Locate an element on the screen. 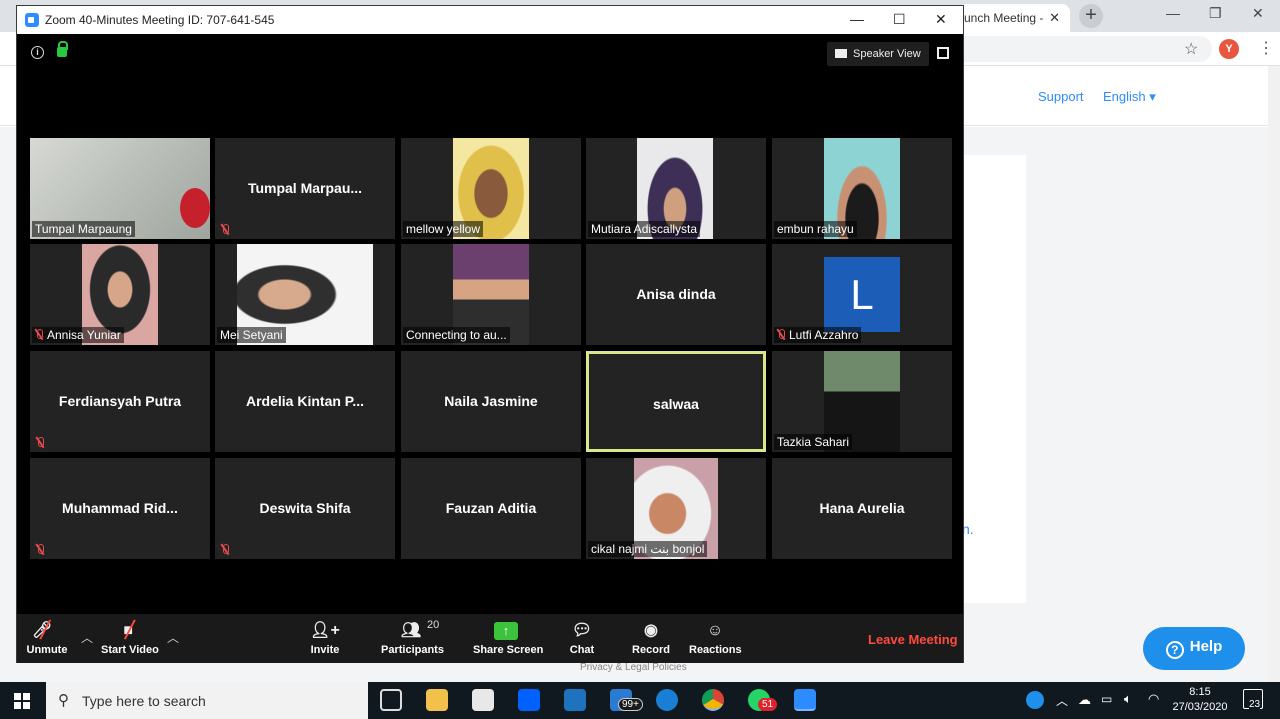 The image size is (1280, 719). microsoft-store-icon is located at coordinates (483, 700).